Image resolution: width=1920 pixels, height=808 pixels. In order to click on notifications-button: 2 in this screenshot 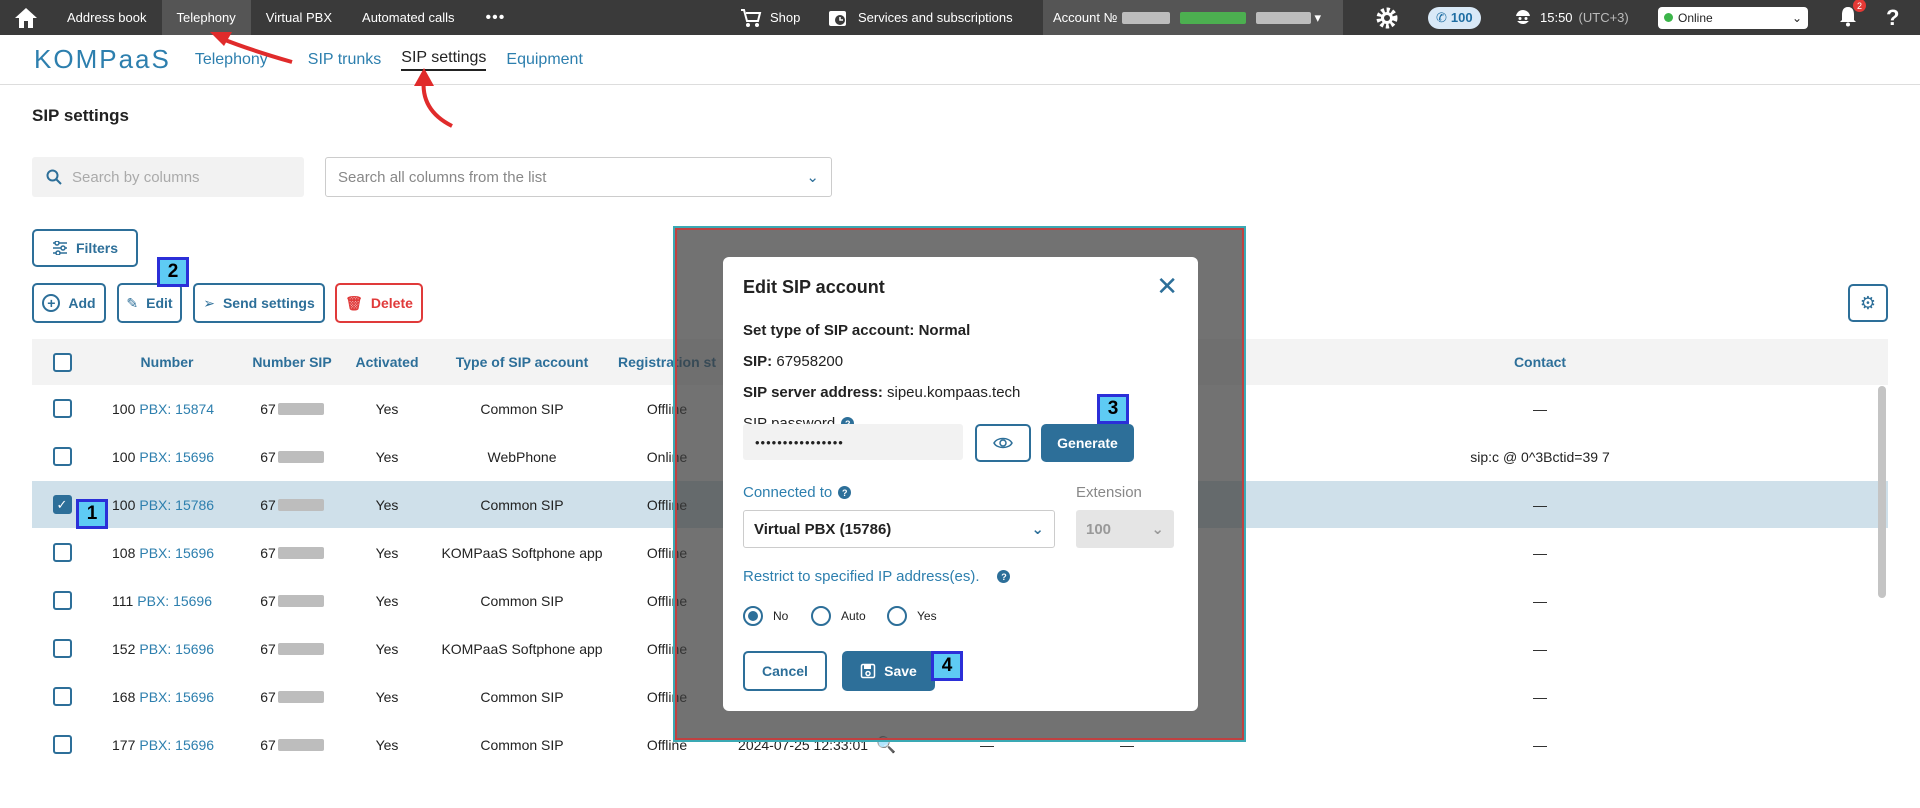, I will do `click(1852, 17)`.